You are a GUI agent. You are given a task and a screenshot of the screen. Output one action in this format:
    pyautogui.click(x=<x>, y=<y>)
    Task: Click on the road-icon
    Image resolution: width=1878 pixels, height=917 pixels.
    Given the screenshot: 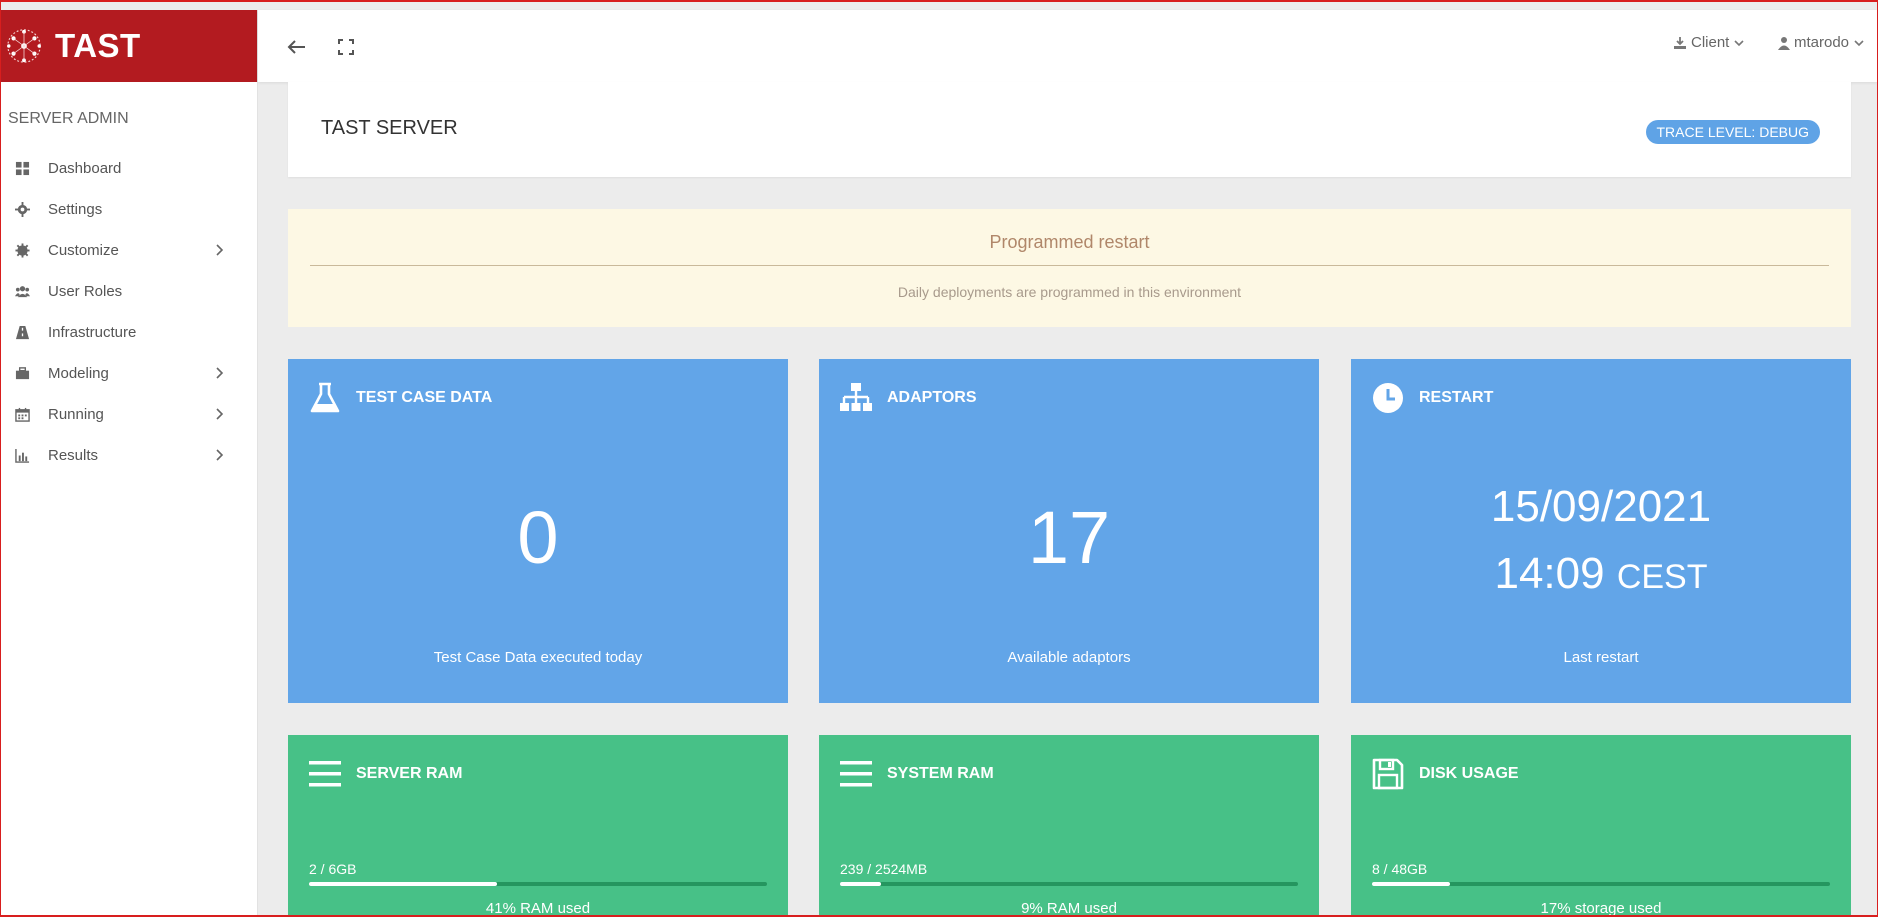 What is the action you would take?
    pyautogui.click(x=22, y=333)
    